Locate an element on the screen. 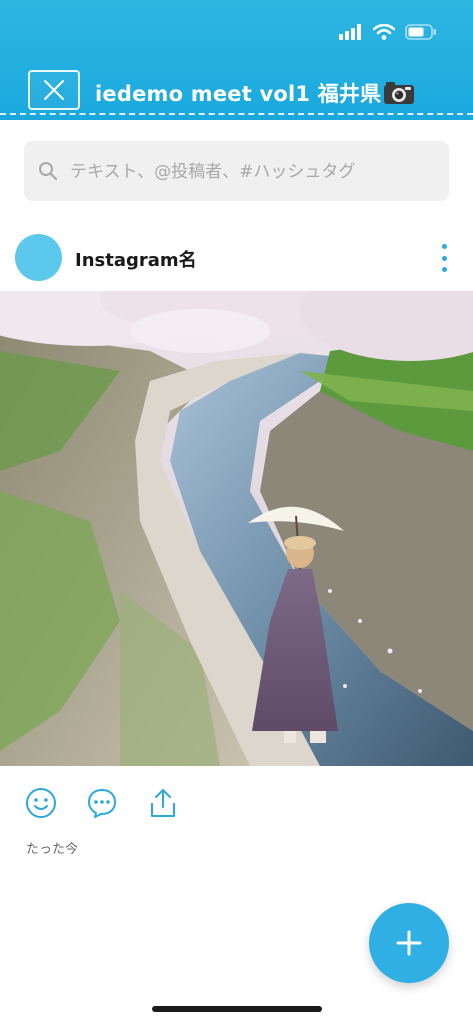  share-icon is located at coordinates (163, 803).